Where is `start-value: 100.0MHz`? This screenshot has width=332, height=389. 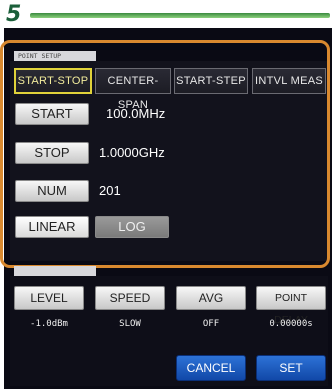 start-value: 100.0MHz is located at coordinates (136, 113).